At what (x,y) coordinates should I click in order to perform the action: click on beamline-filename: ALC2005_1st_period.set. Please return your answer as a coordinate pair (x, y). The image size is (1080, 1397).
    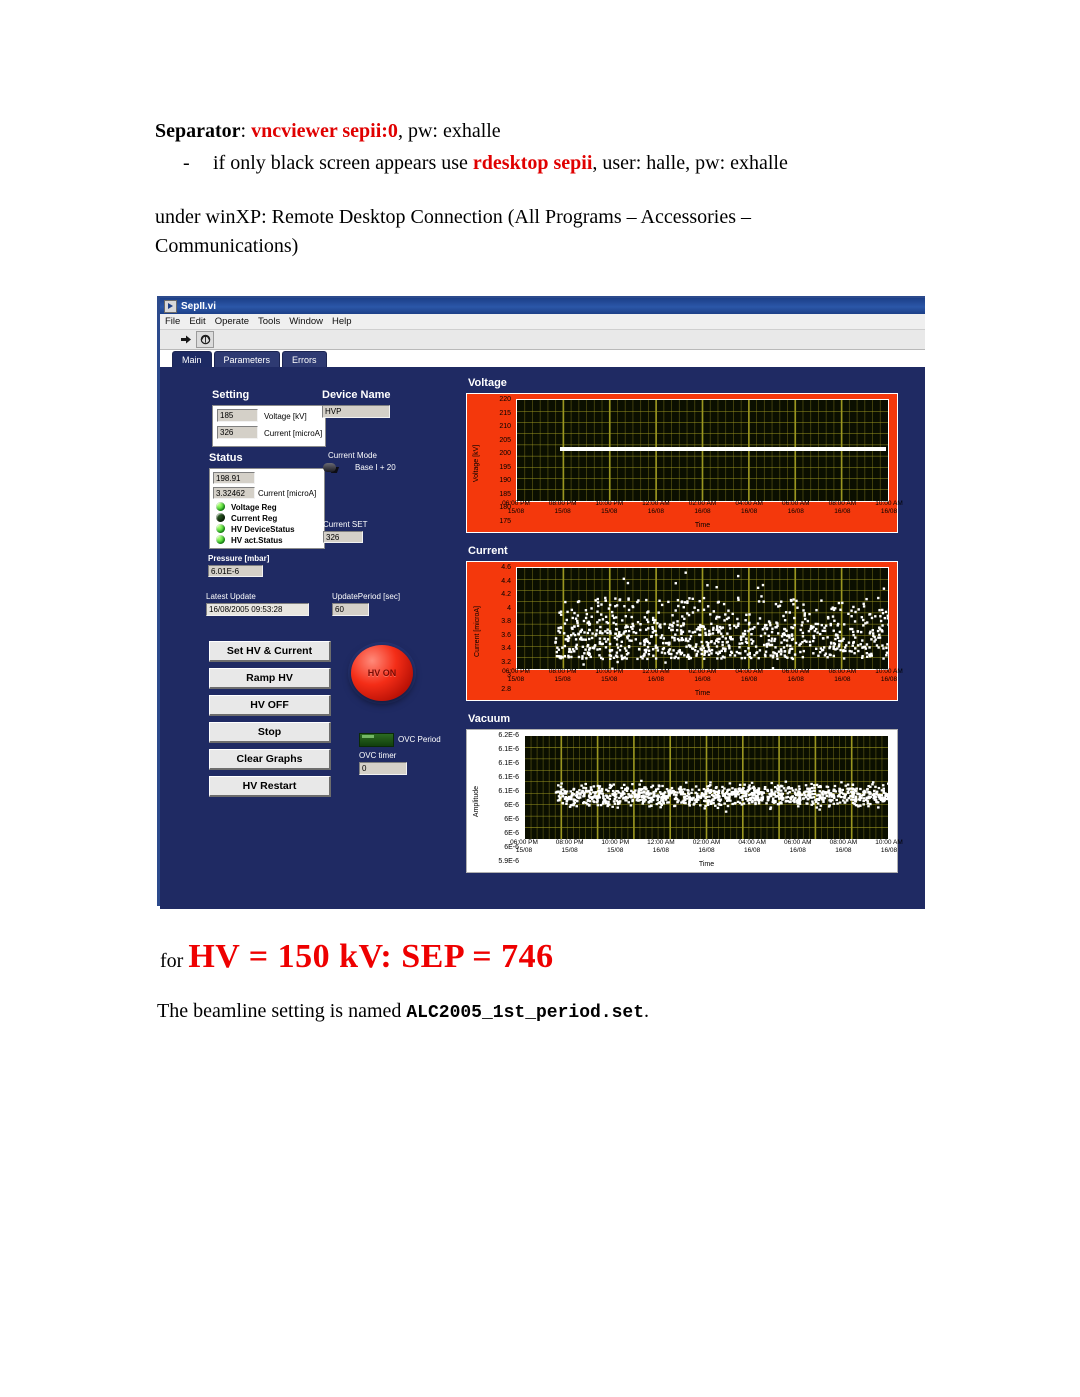
    Looking at the image, I should click on (525, 1013).